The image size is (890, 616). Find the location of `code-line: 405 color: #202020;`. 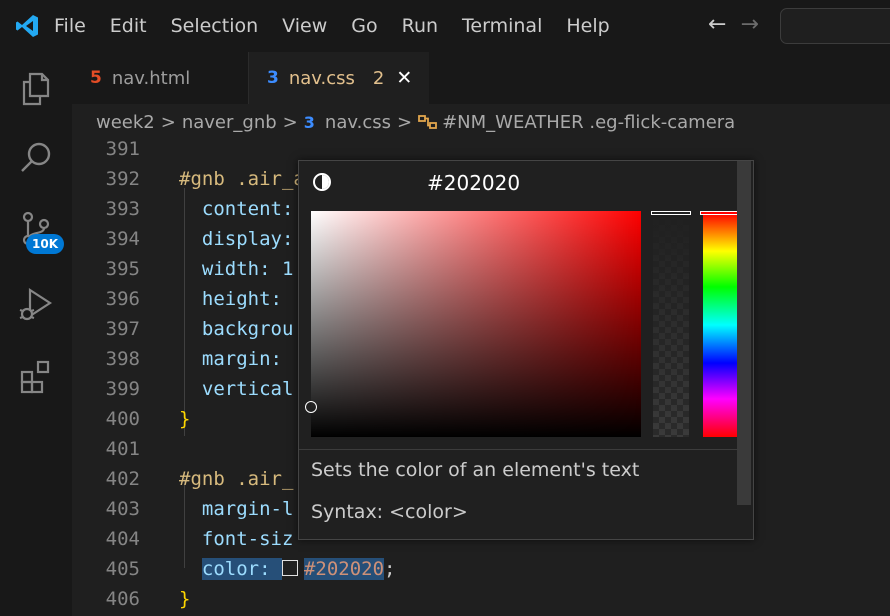

code-line: 405 color: #202020; is located at coordinates (481, 569).